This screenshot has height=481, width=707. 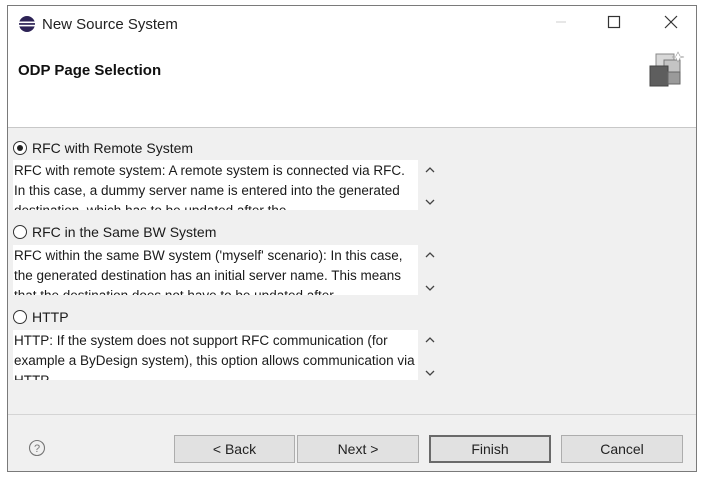 I want to click on option-rfc-same-bw: RFC in the Same BW System, so click(x=114, y=232).